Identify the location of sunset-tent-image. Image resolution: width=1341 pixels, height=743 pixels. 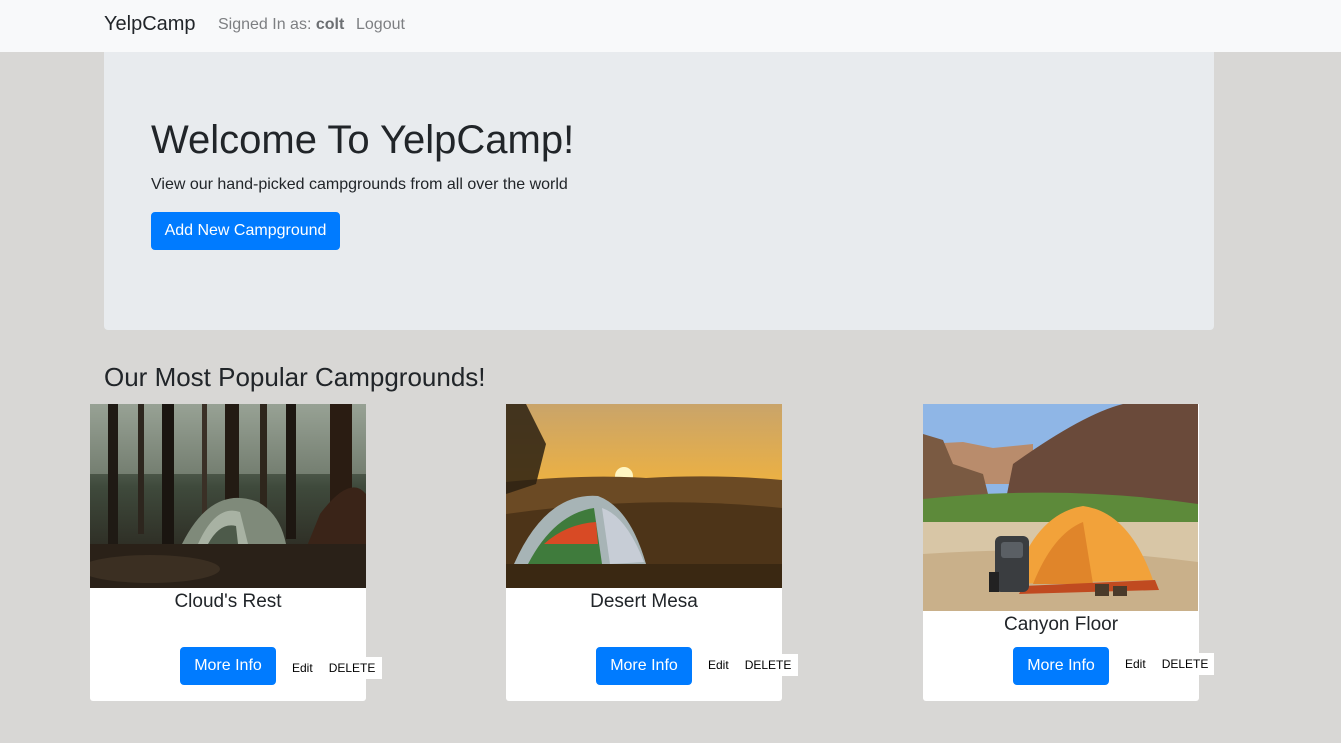
(644, 496).